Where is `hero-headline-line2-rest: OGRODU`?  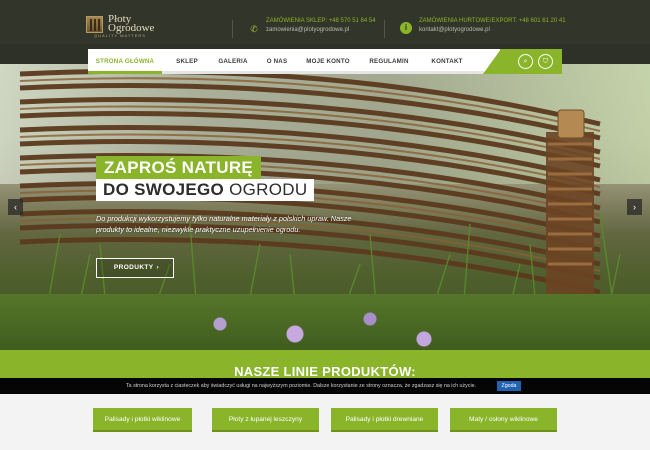
hero-headline-line2-rest: OGRODU is located at coordinates (268, 189).